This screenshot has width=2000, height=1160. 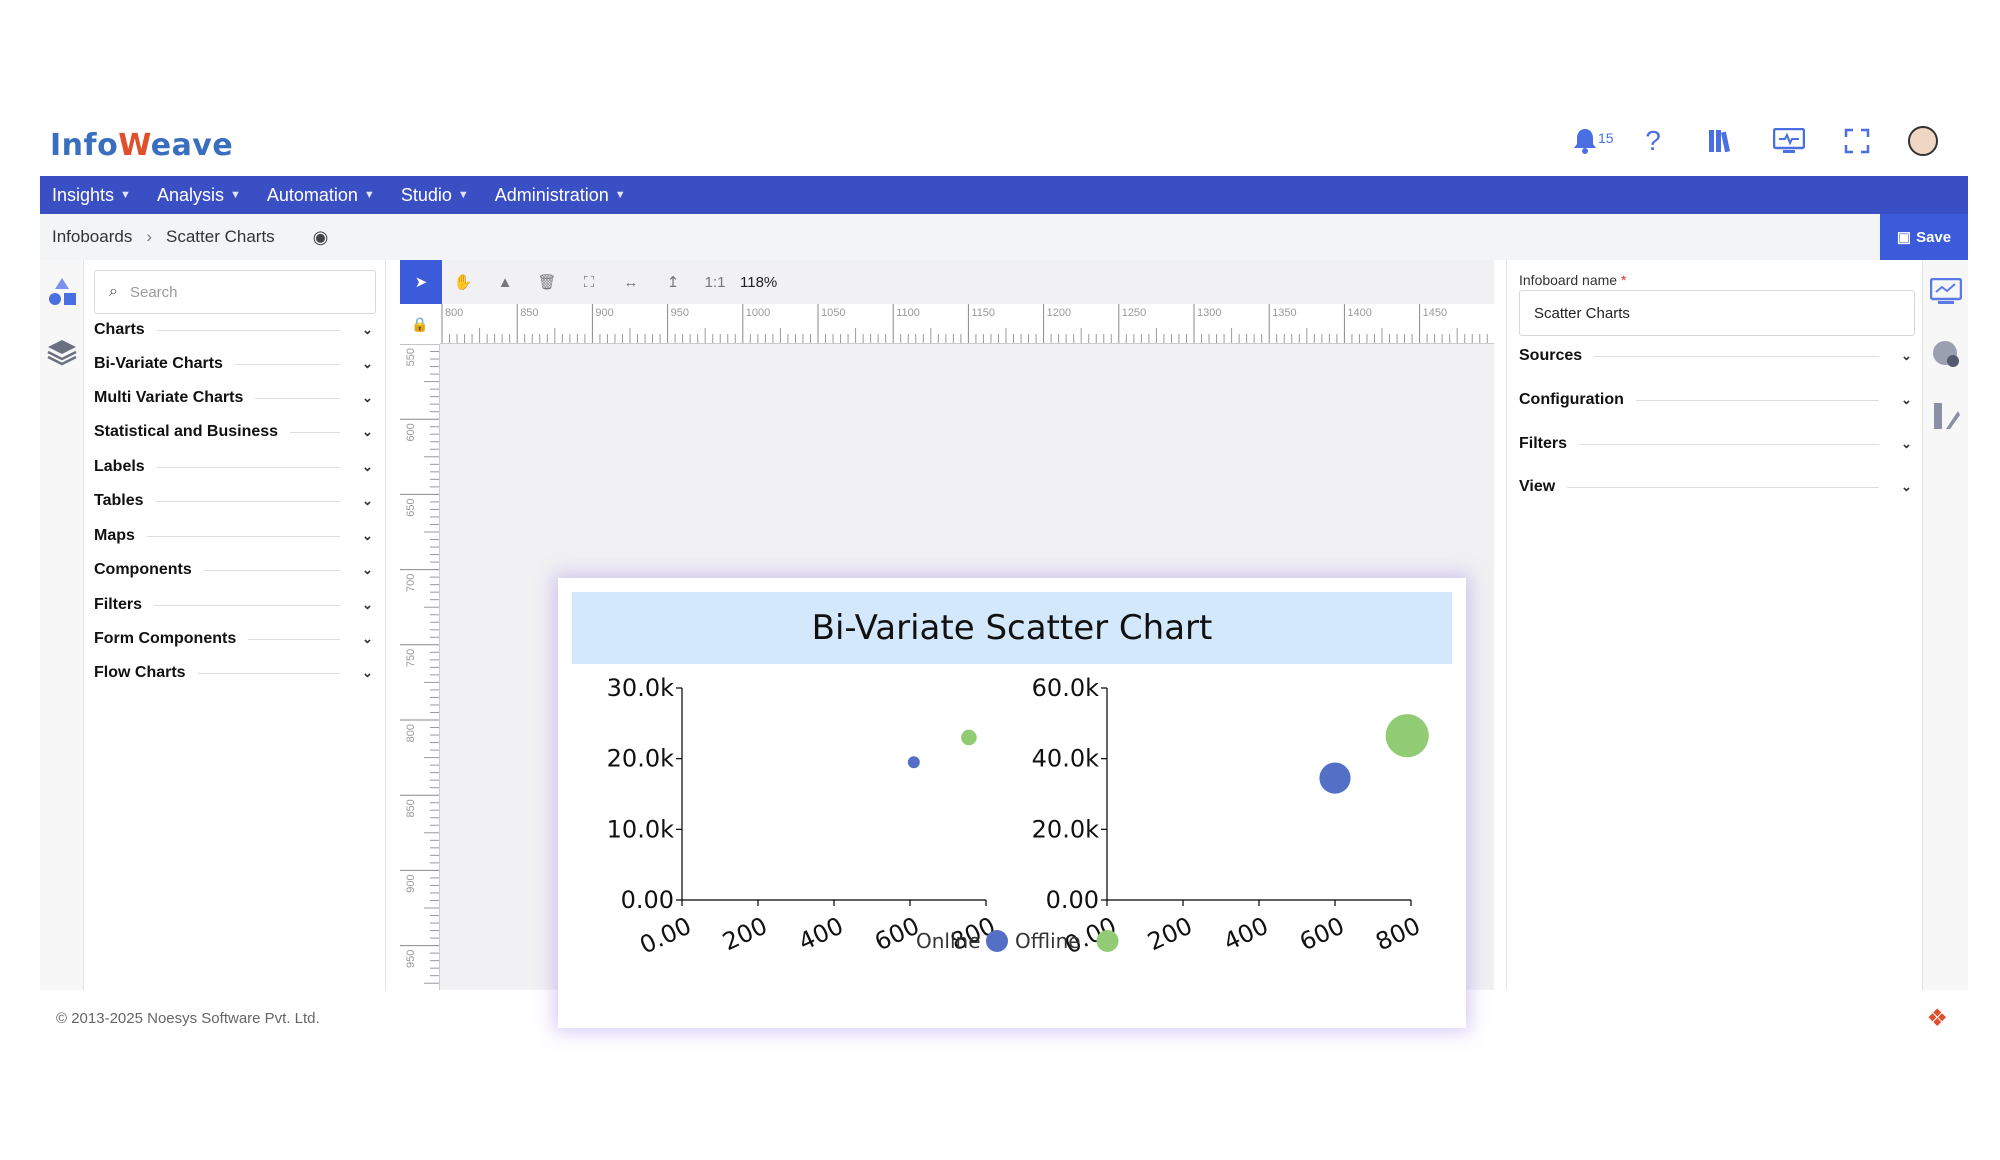 What do you see at coordinates (454, 313) in the screenshot?
I see `ruler-label: 800` at bounding box center [454, 313].